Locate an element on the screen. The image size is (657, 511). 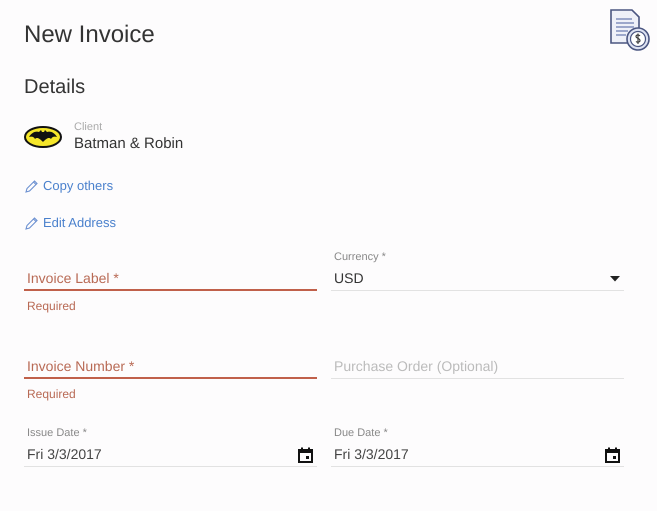
client-label: Client is located at coordinates (89, 127).